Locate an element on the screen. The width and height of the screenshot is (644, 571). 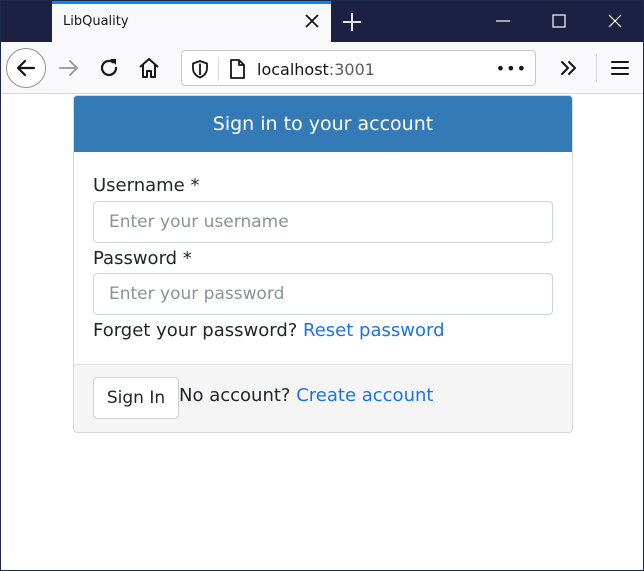
username-label: Username * is located at coordinates (146, 185).